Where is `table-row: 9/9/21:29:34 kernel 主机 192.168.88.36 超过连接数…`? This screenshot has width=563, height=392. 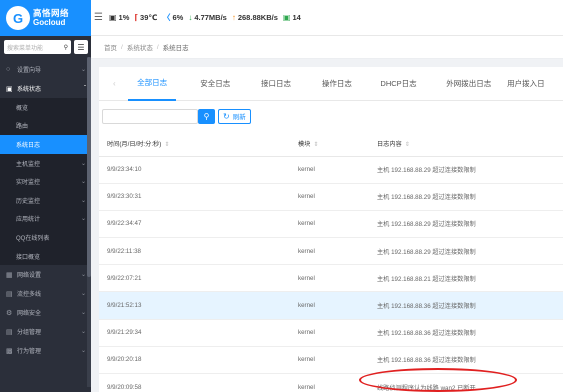 table-row: 9/9/21:29:34 kernel 主机 192.168.88.36 超过连接数… is located at coordinates (331, 333).